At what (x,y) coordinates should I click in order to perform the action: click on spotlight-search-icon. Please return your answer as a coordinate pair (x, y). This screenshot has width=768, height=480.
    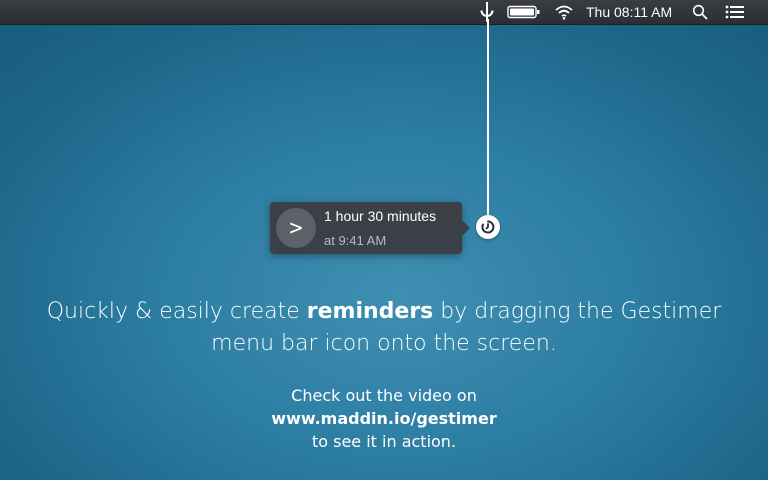
    Looking at the image, I should click on (700, 12).